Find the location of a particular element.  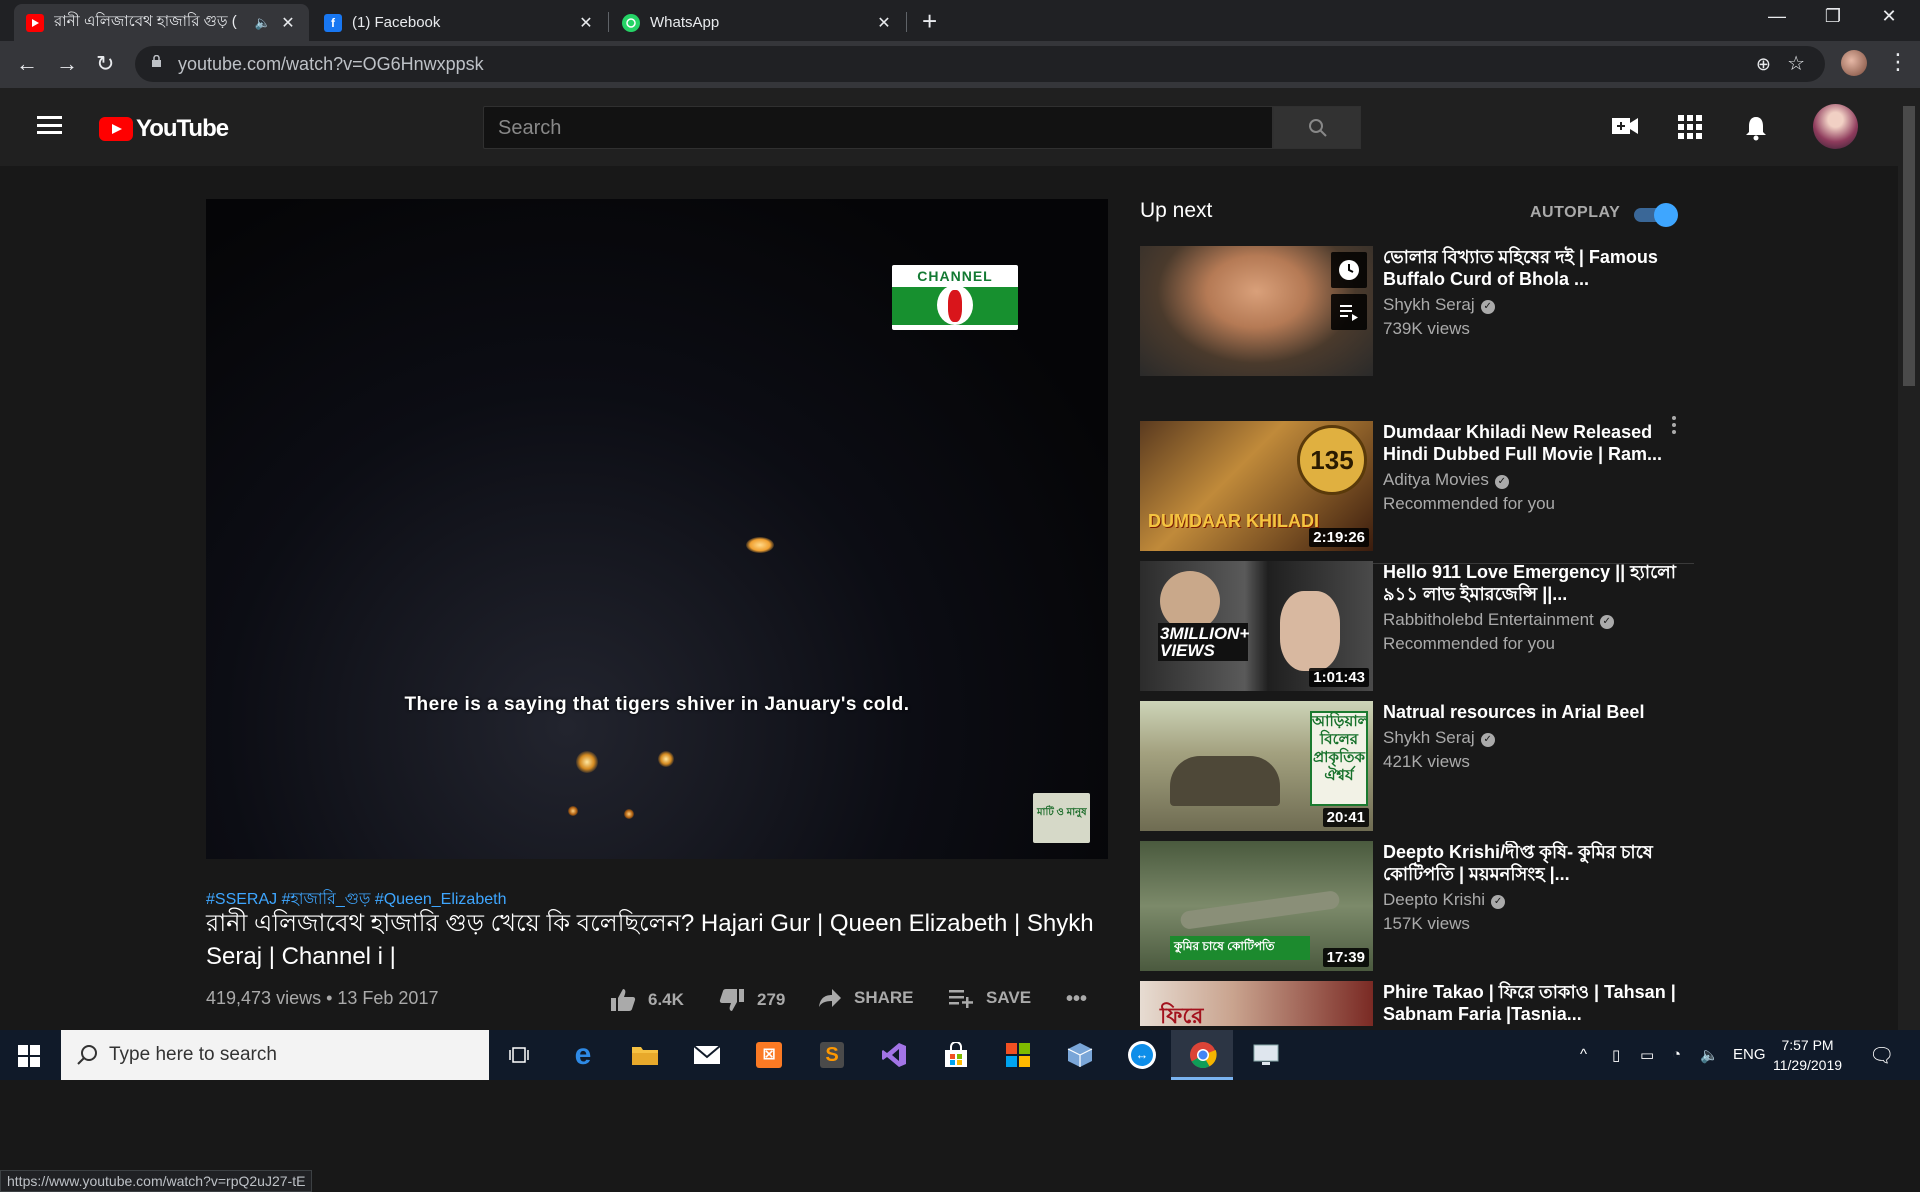

autoplay-toggle is located at coordinates (1656, 215).